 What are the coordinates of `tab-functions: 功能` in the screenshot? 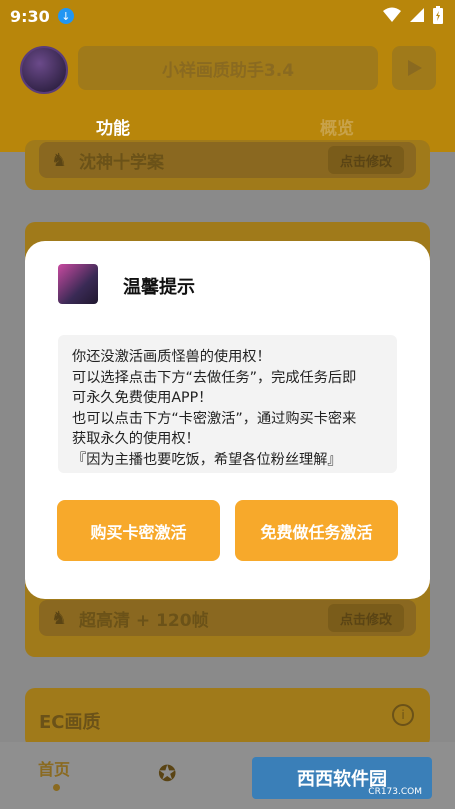 It's located at (113, 133).